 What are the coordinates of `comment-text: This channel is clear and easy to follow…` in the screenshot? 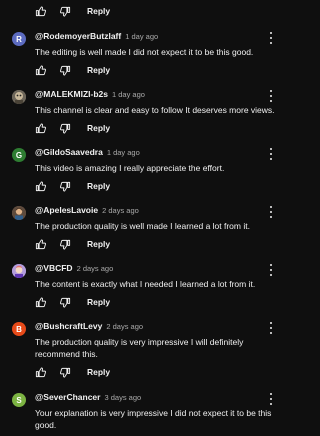 It's located at (155, 110).